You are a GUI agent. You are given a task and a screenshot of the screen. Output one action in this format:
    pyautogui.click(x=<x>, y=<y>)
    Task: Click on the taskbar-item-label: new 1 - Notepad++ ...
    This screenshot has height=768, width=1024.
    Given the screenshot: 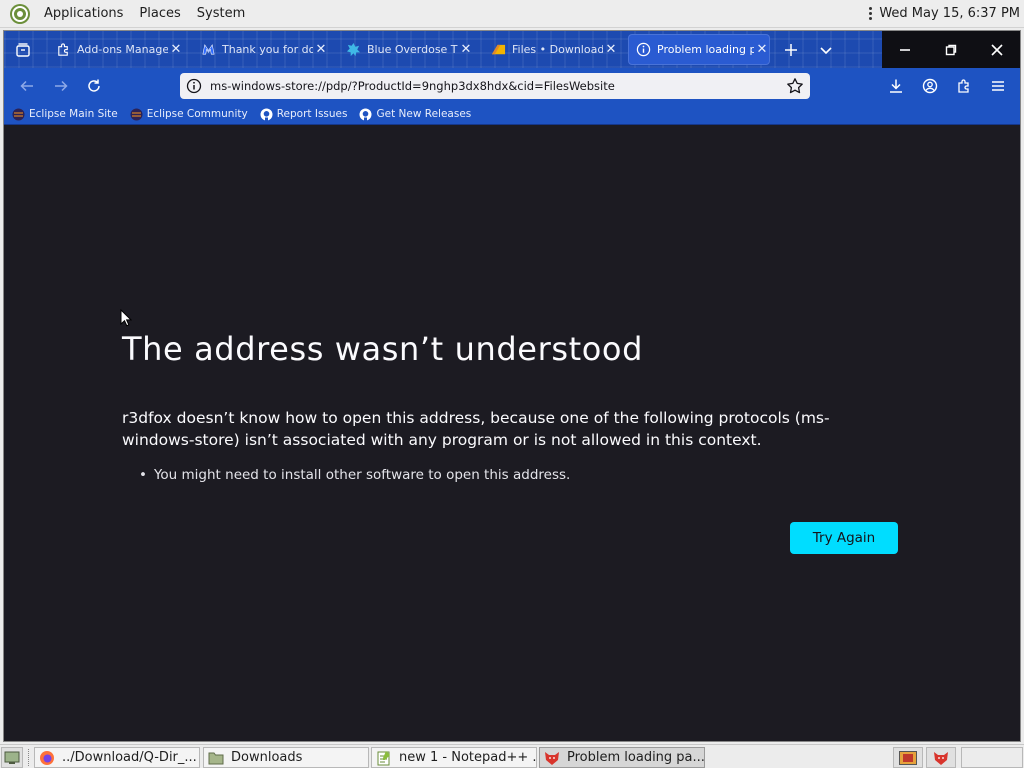 What is the action you would take?
    pyautogui.click(x=467, y=757)
    